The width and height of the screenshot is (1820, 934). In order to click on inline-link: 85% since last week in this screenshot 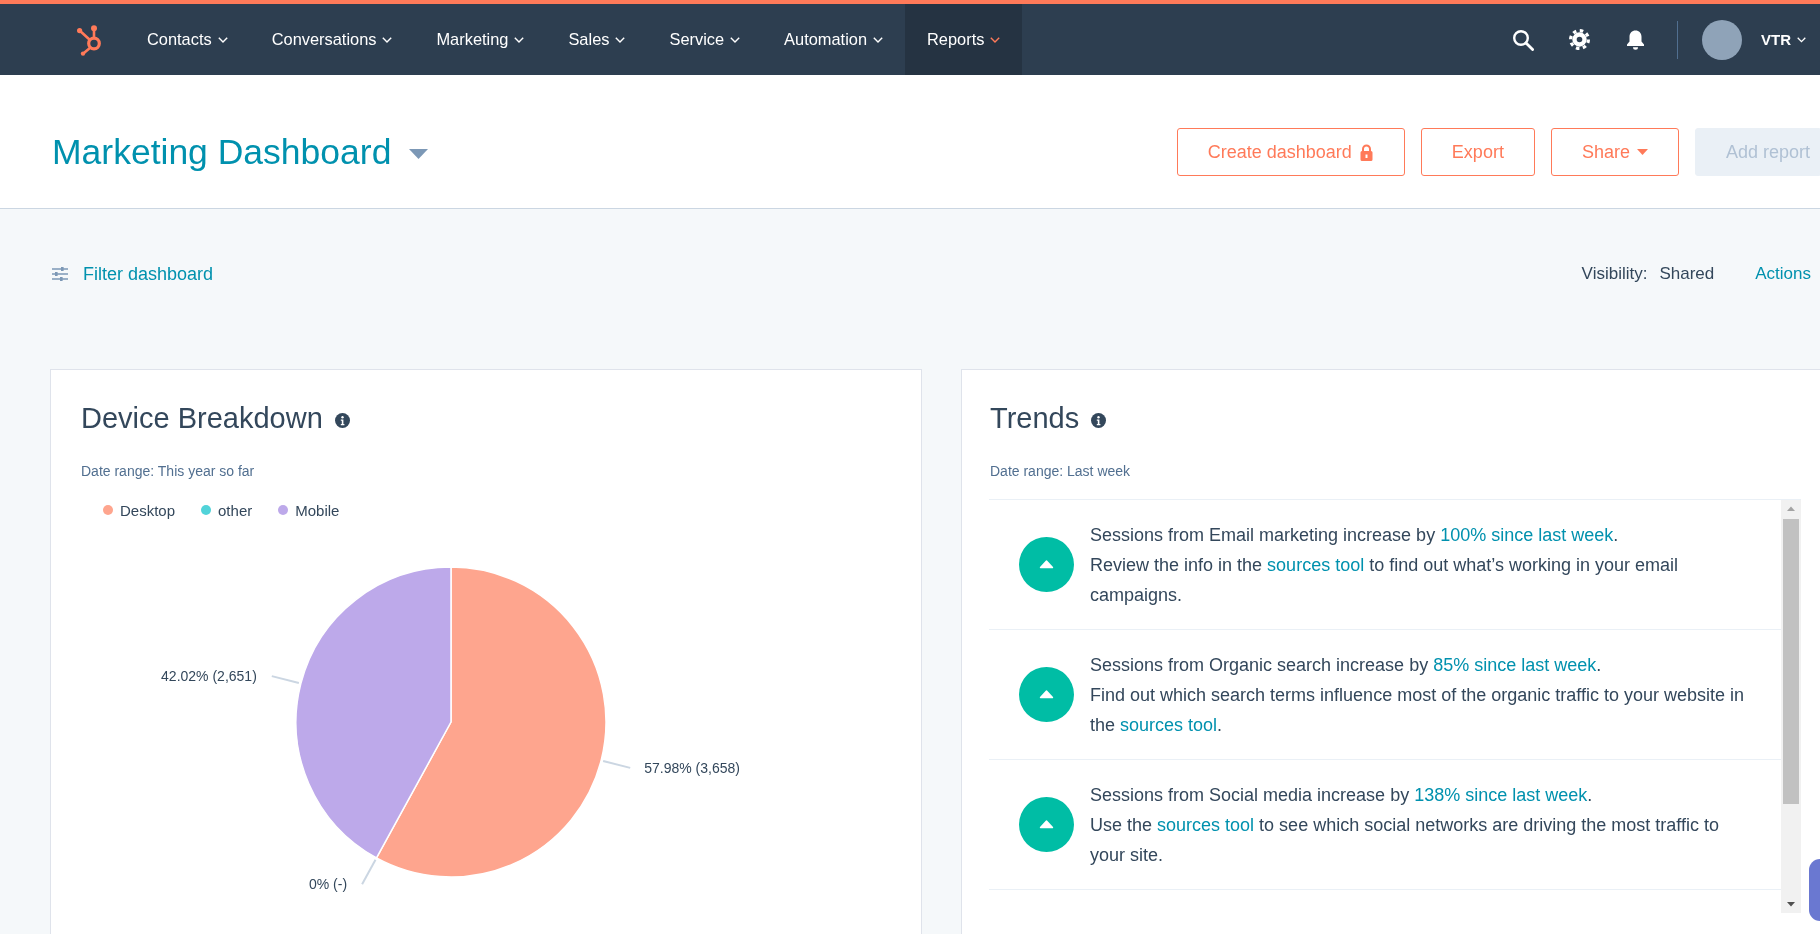, I will do `click(1515, 664)`.